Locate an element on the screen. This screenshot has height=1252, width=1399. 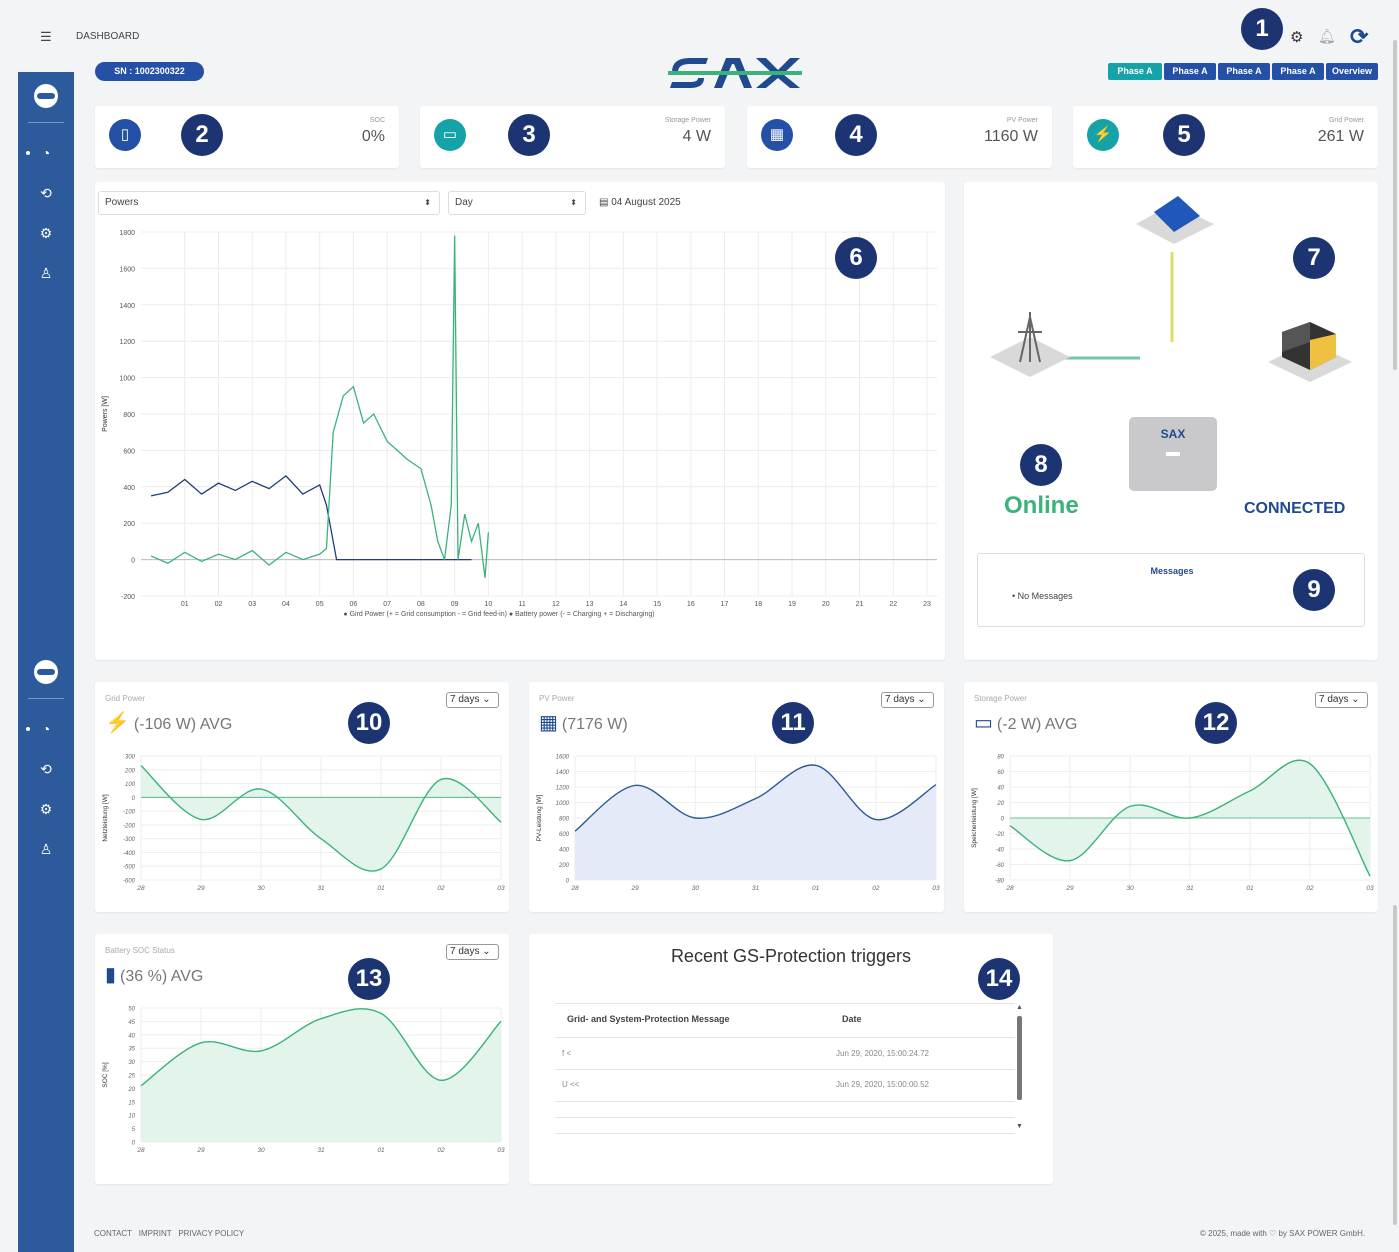
card-title: Storage Power is located at coordinates (1000, 698).